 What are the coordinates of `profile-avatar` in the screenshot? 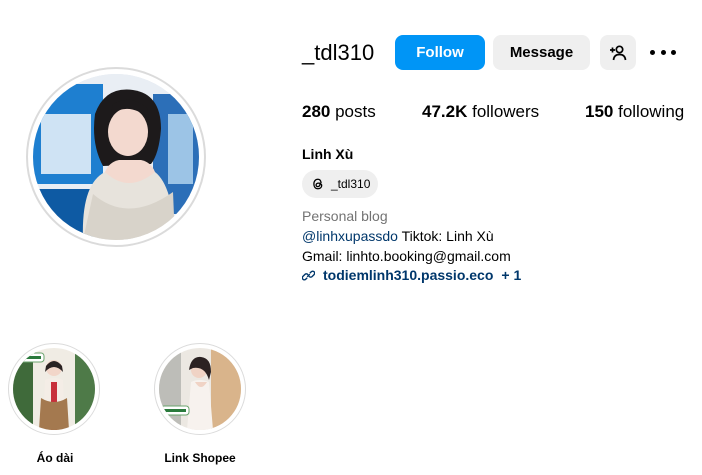 It's located at (116, 157).